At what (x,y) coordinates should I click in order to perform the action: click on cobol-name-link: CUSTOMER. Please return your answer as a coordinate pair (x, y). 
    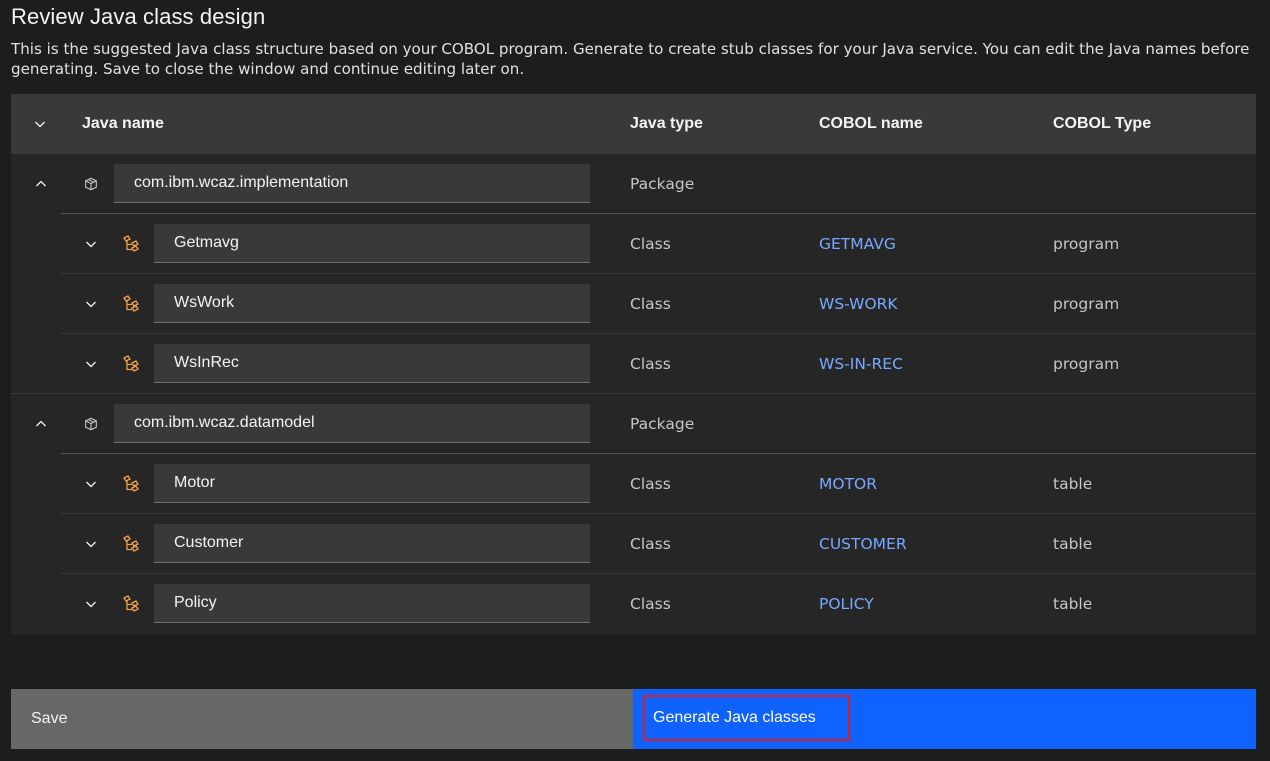
    Looking at the image, I should click on (863, 544).